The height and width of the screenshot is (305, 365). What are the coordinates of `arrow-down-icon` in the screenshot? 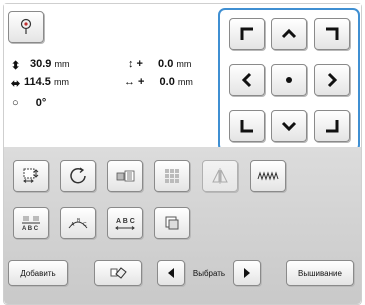 It's located at (289, 126).